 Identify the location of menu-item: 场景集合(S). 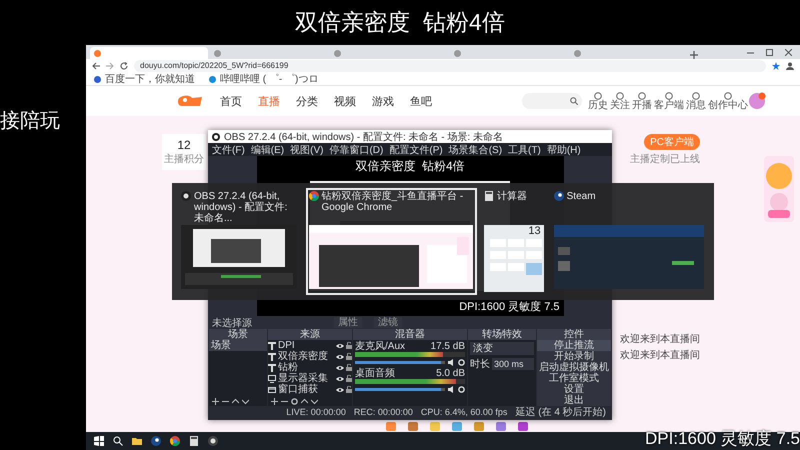
(475, 149).